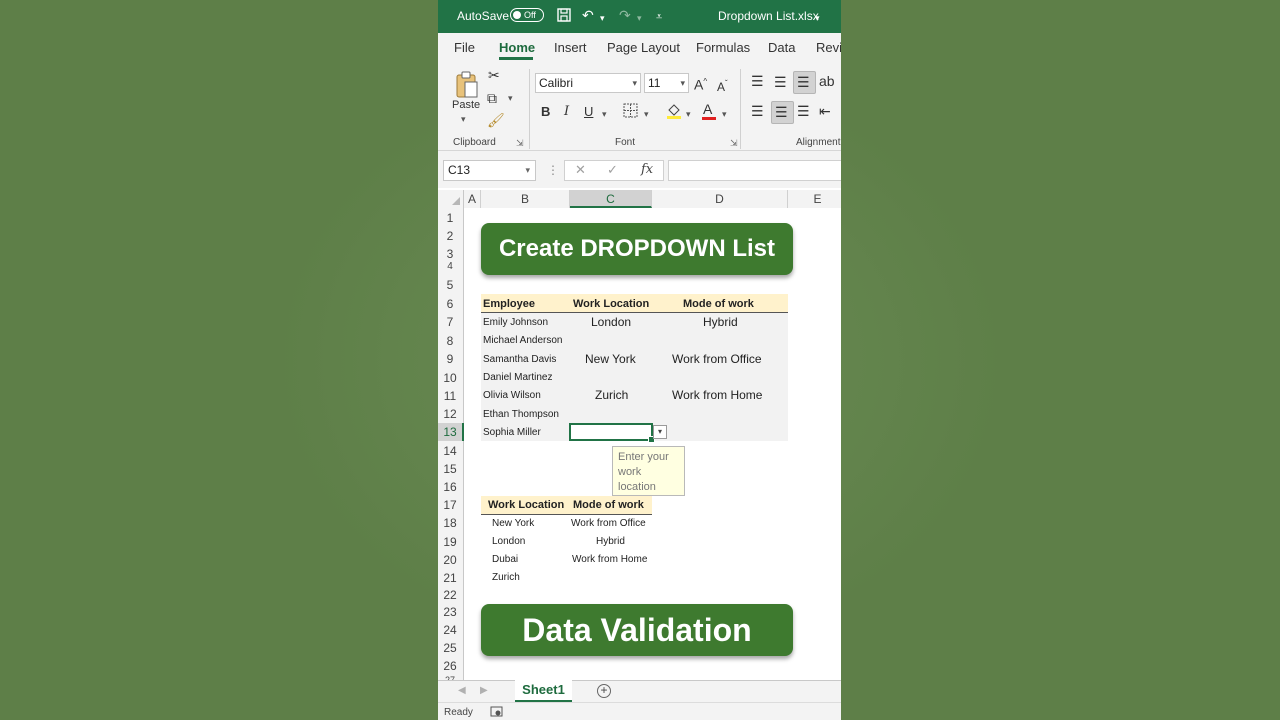  I want to click on employee-cell: Ethan Thompson, so click(521, 415).